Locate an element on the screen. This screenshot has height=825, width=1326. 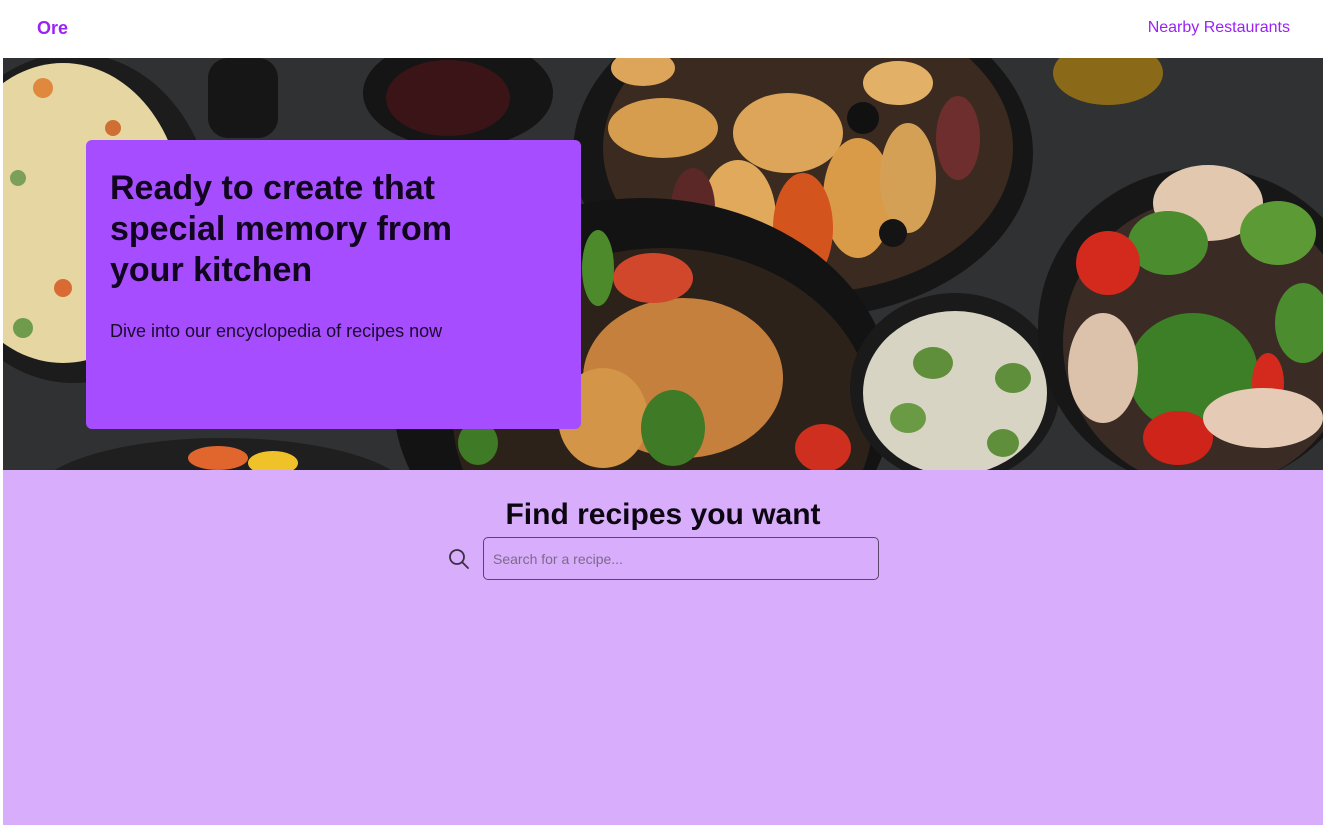
navbar: Ore Nearby Restaurants is located at coordinates (663, 29).